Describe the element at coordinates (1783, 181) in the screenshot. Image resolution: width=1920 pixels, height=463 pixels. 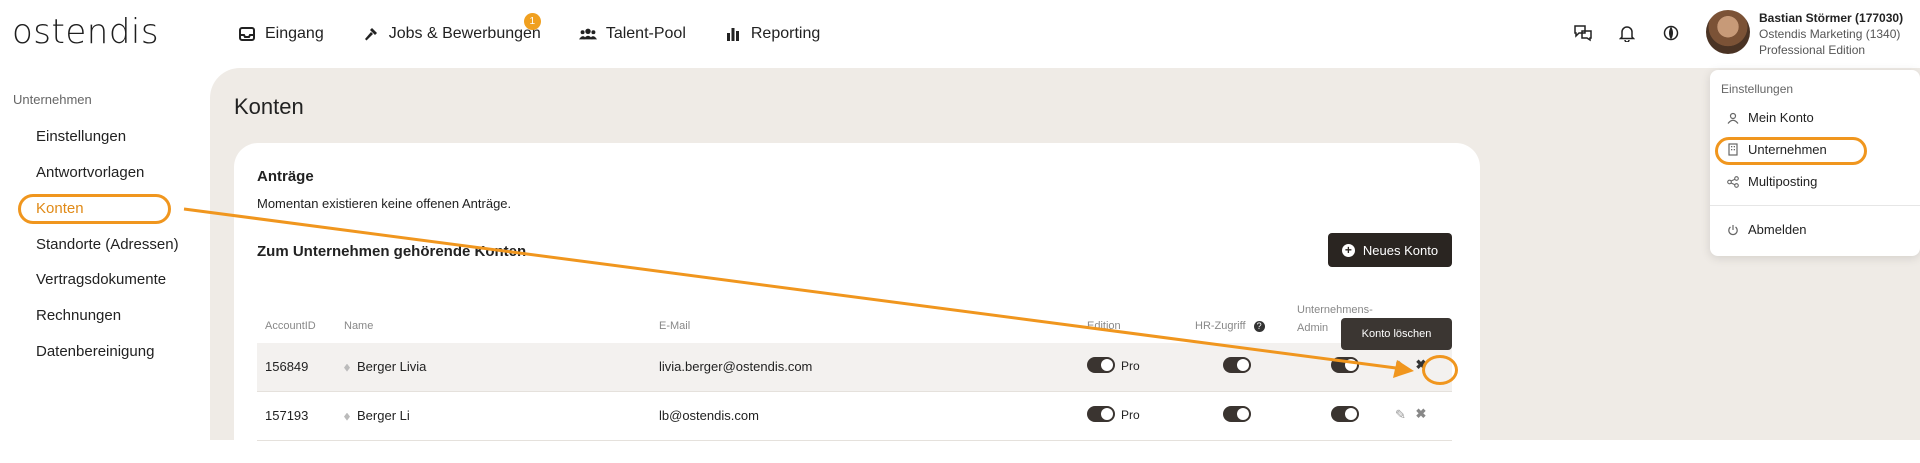
I see `menu-item-multiposting-label: Multiposting` at that location.